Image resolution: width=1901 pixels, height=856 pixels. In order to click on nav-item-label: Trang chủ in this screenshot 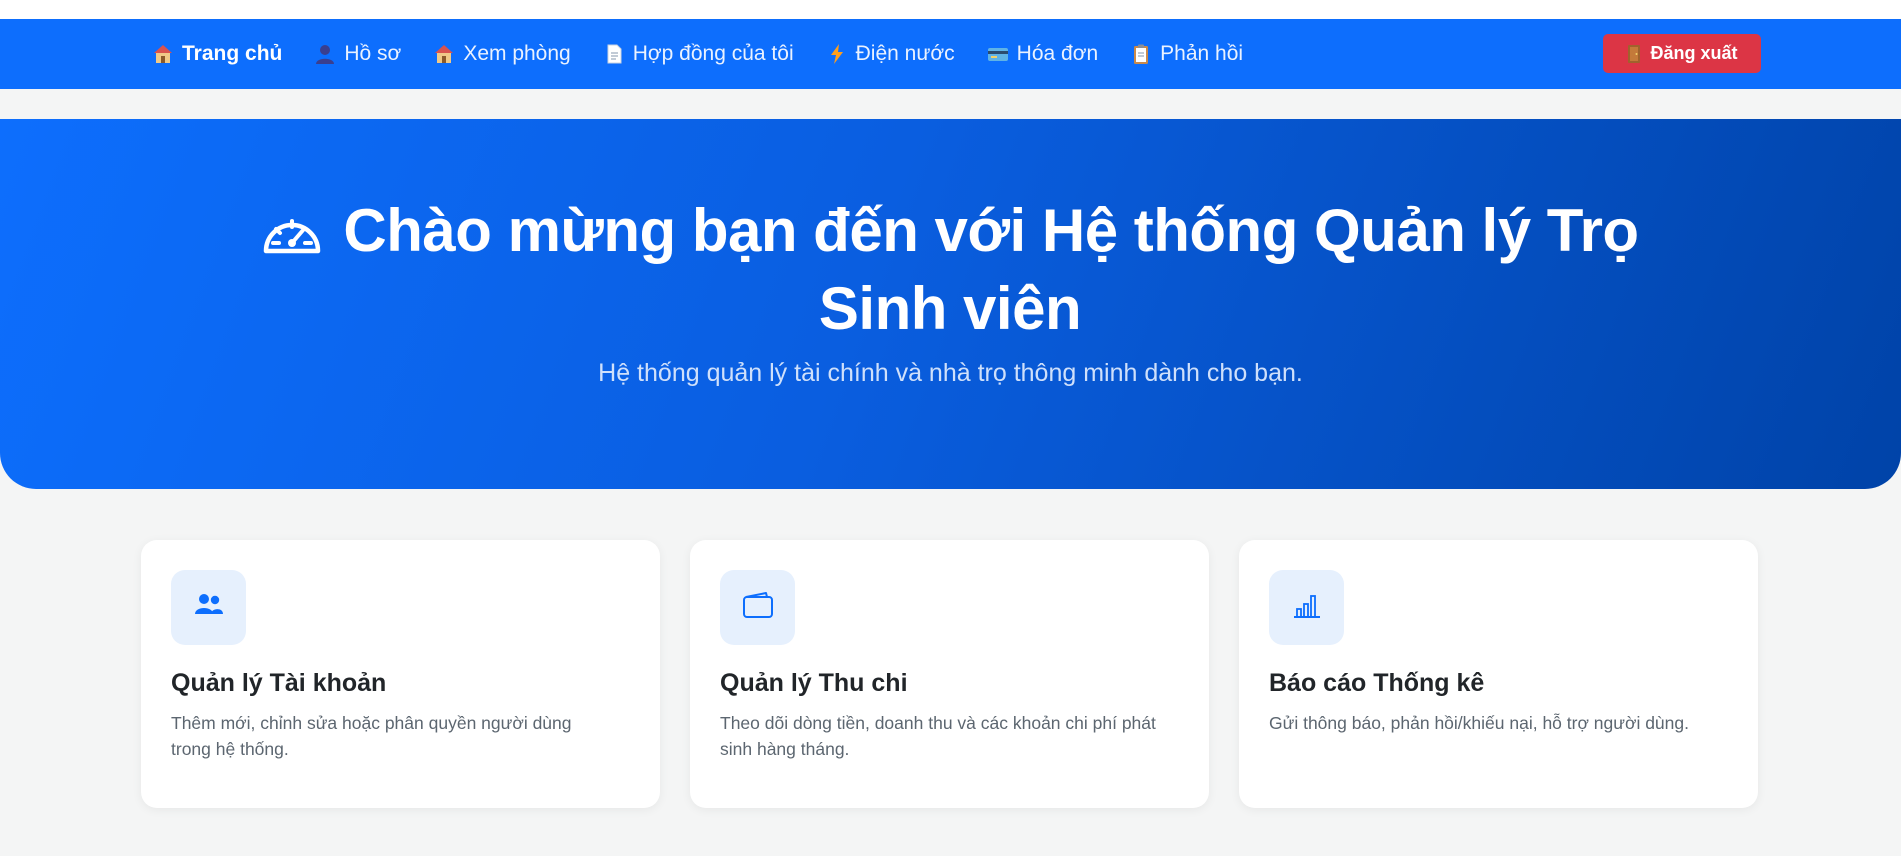, I will do `click(232, 53)`.